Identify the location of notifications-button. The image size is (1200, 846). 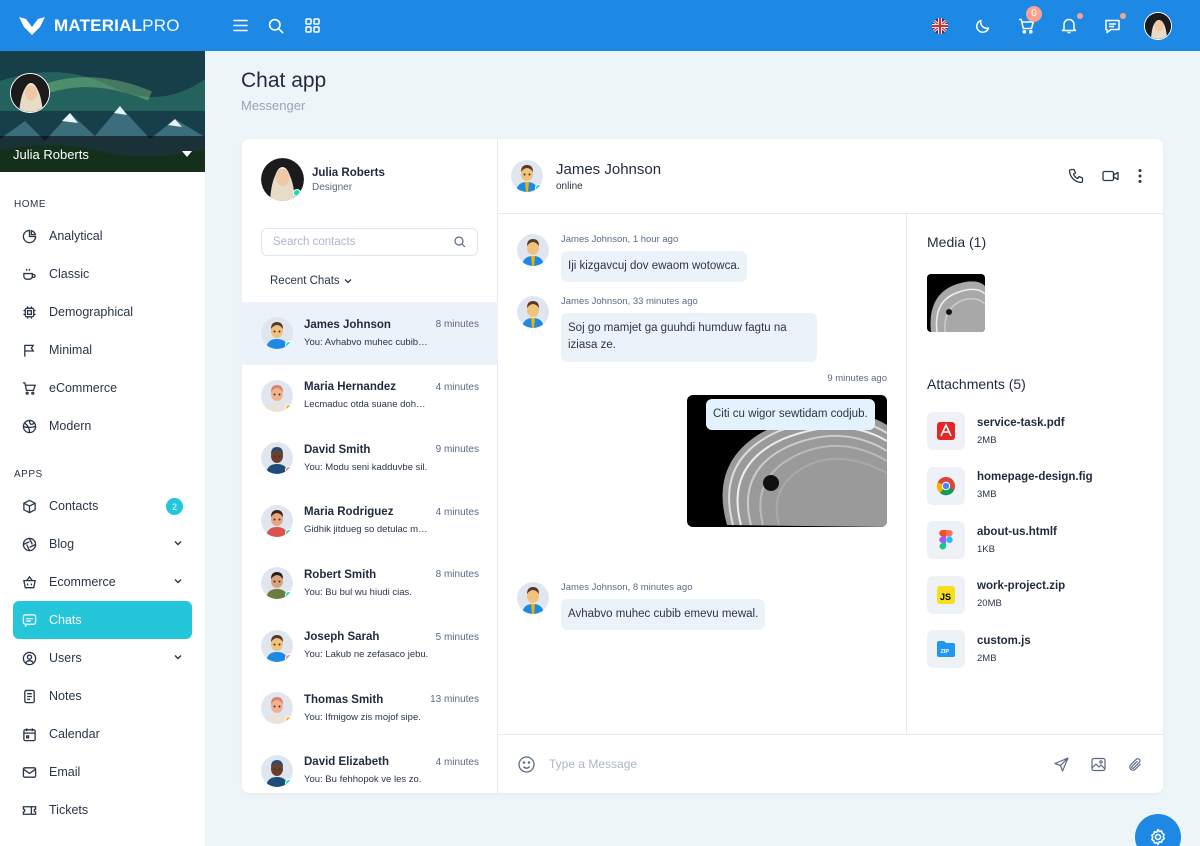
(1070, 24).